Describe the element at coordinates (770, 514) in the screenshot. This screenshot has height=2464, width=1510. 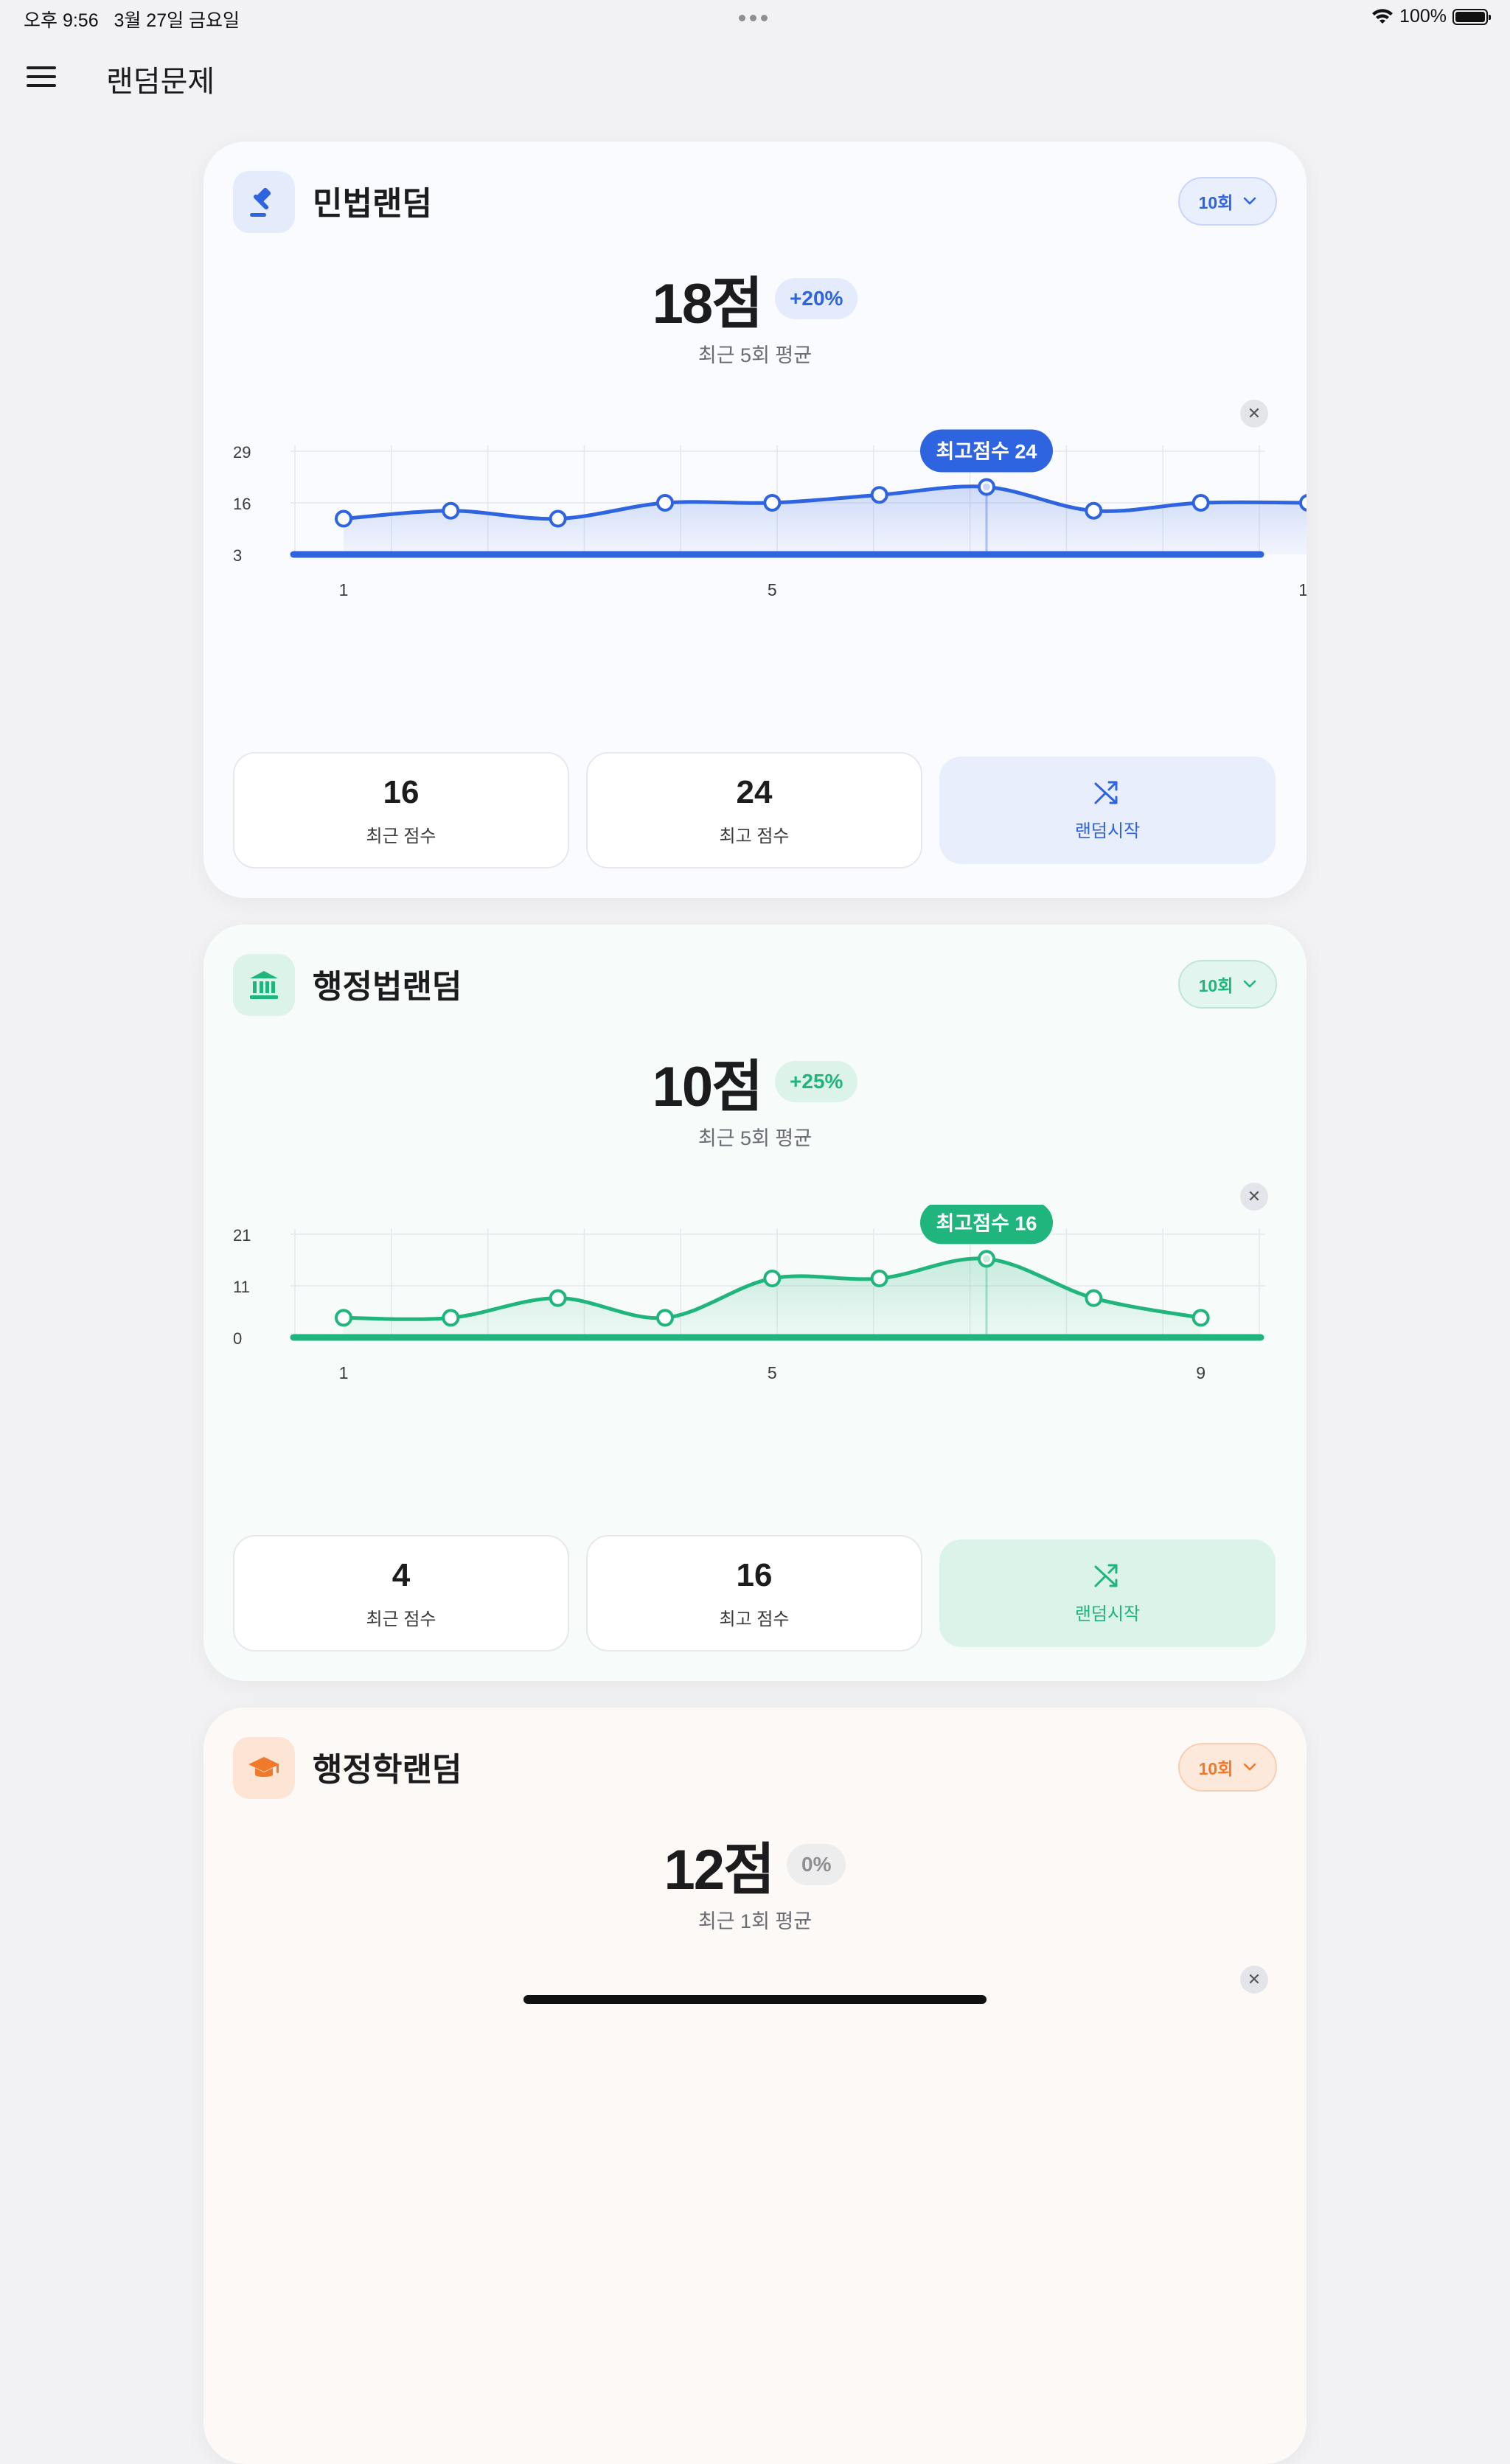
I see `score-chart: 29 16 3 1 5 10 최고점수 24` at that location.